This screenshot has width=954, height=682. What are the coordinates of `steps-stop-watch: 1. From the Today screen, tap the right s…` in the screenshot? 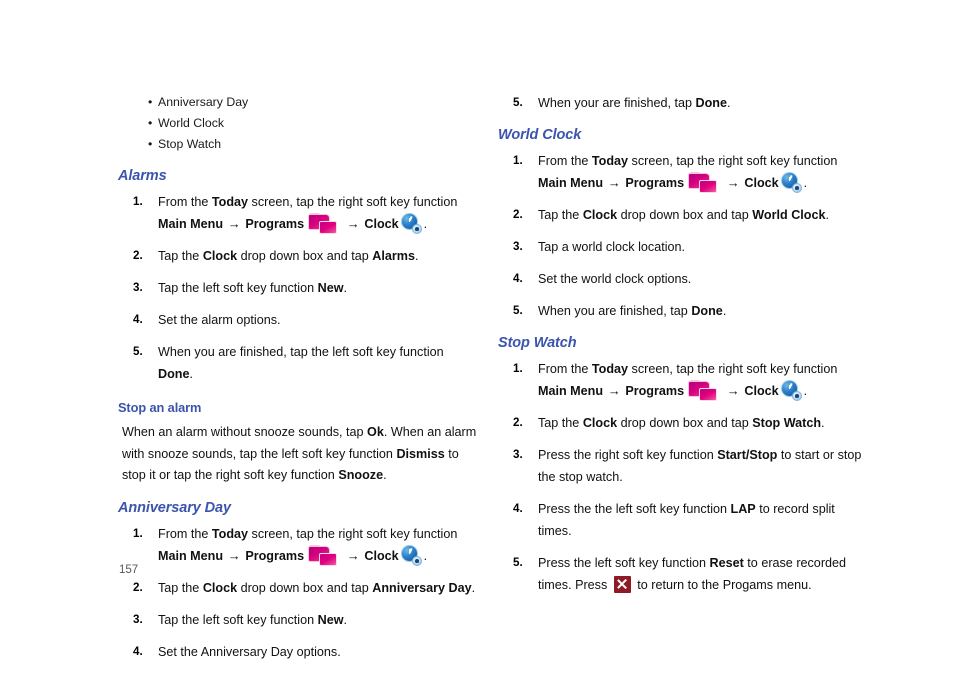 It's located at (677, 477).